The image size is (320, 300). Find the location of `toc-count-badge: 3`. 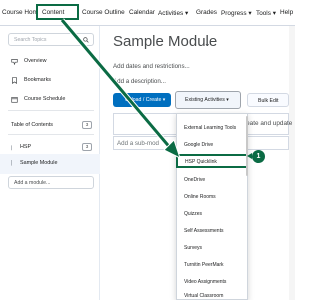

toc-count-badge: 3 is located at coordinates (87, 125).